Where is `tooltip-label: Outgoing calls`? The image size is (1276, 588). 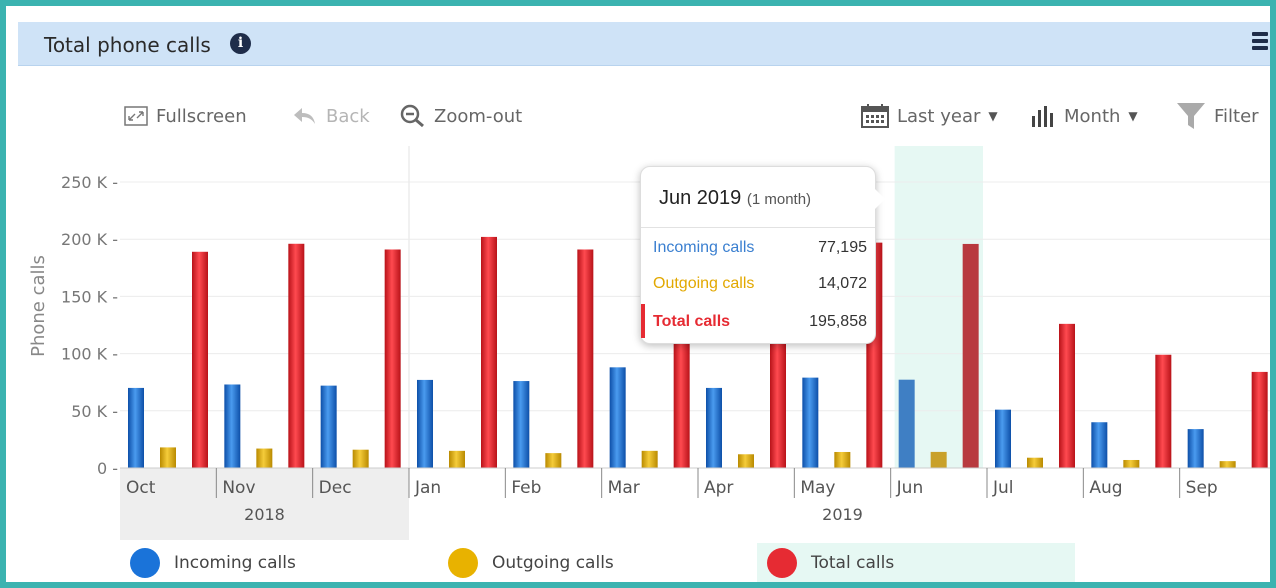 tooltip-label: Outgoing calls is located at coordinates (704, 283).